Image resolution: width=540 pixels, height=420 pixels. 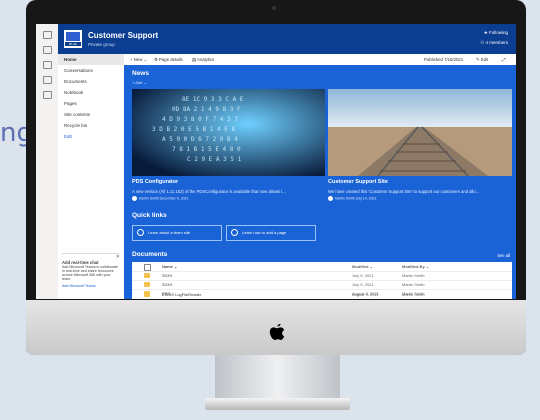 I want to click on list-icon, so click(x=47, y=95).